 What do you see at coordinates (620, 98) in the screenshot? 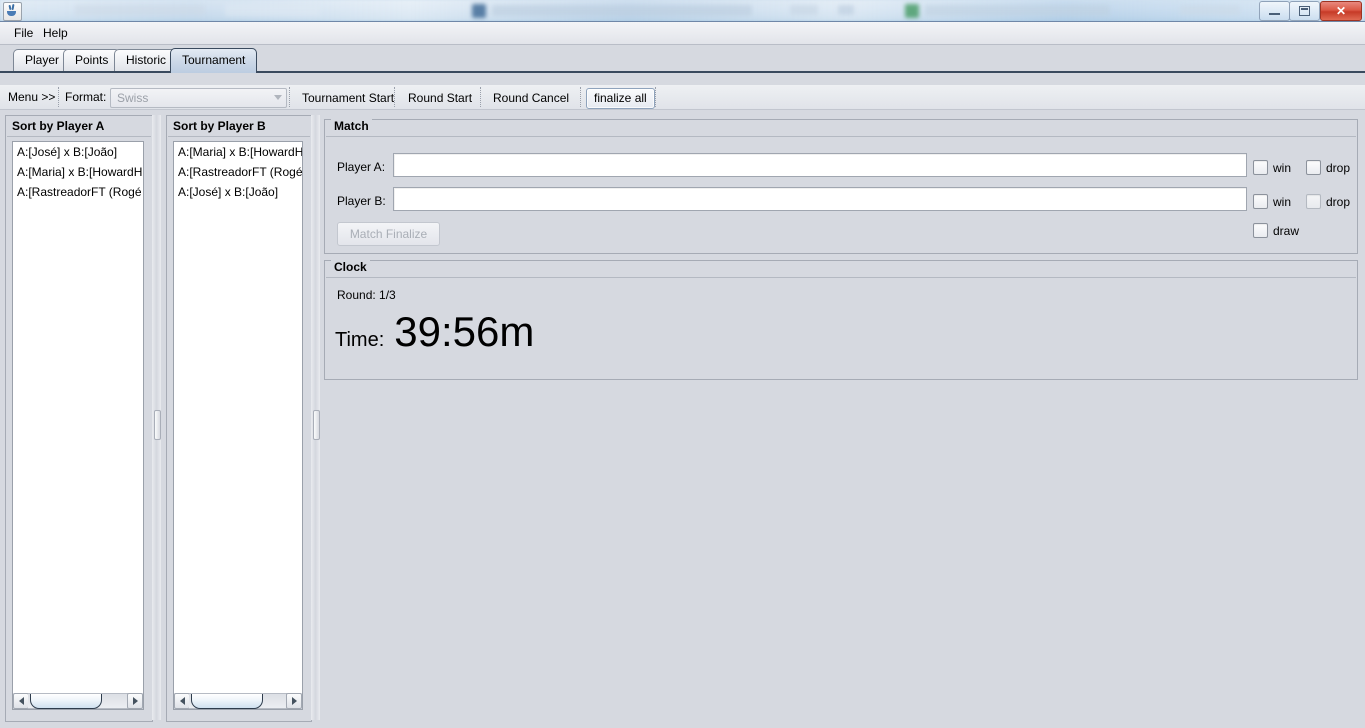
I see `finalize-all-button: finalize all` at bounding box center [620, 98].